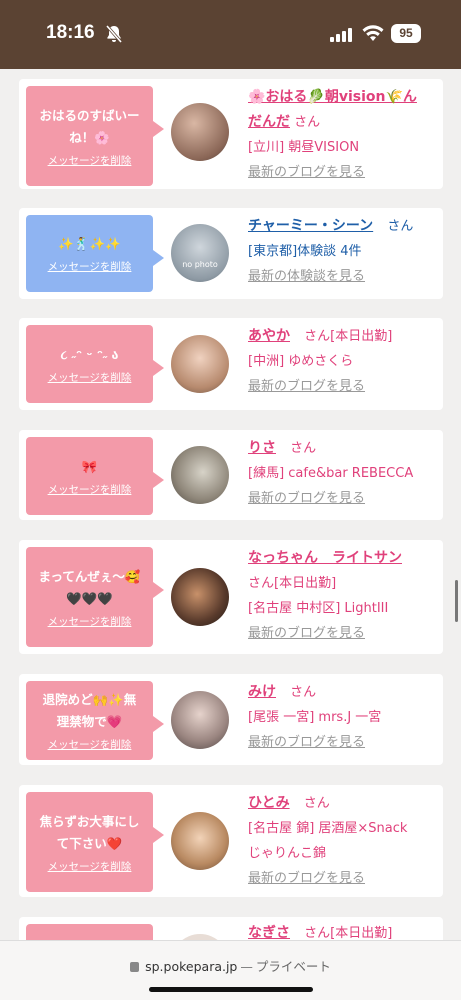 The width and height of the screenshot is (461, 1000). I want to click on shop-location: [名古屋 錦] 居酒屋×Snack, so click(327, 828).